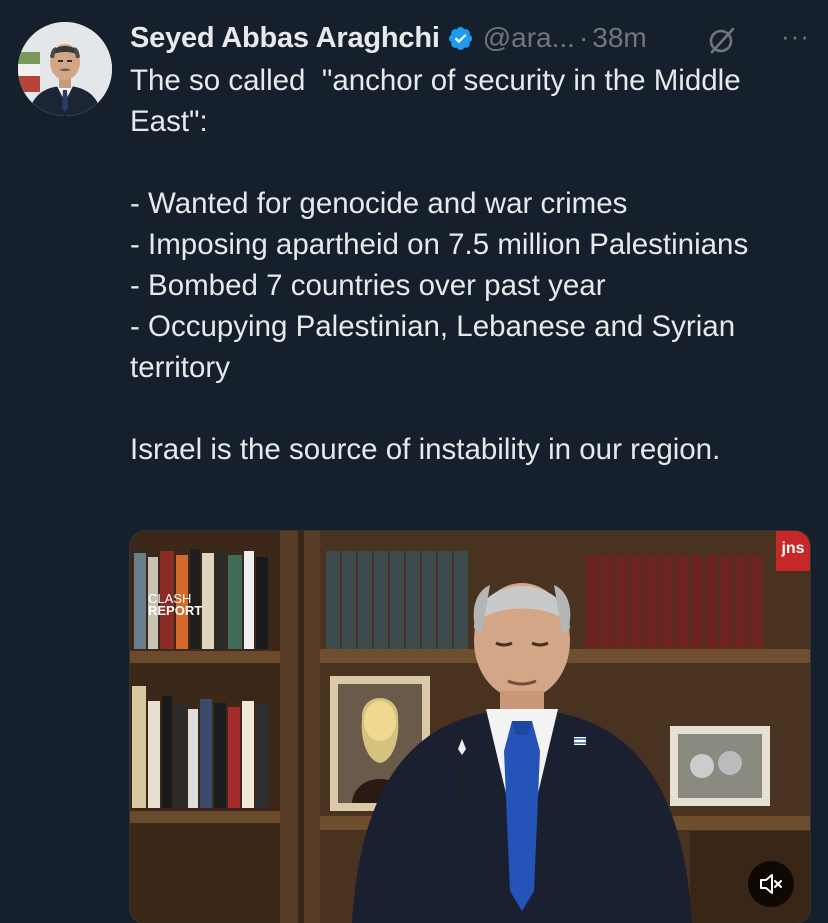  What do you see at coordinates (795, 36) in the screenshot?
I see `more-icon: ···` at bounding box center [795, 36].